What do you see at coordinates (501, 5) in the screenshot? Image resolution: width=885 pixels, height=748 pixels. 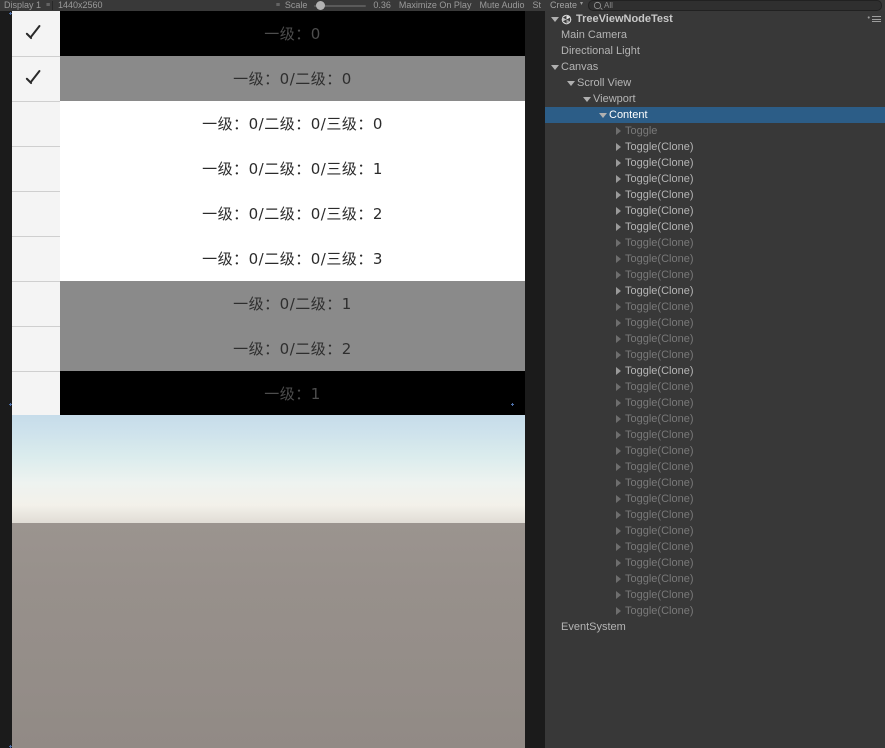 I see `mute-audio-toggle: Mute Audio` at bounding box center [501, 5].